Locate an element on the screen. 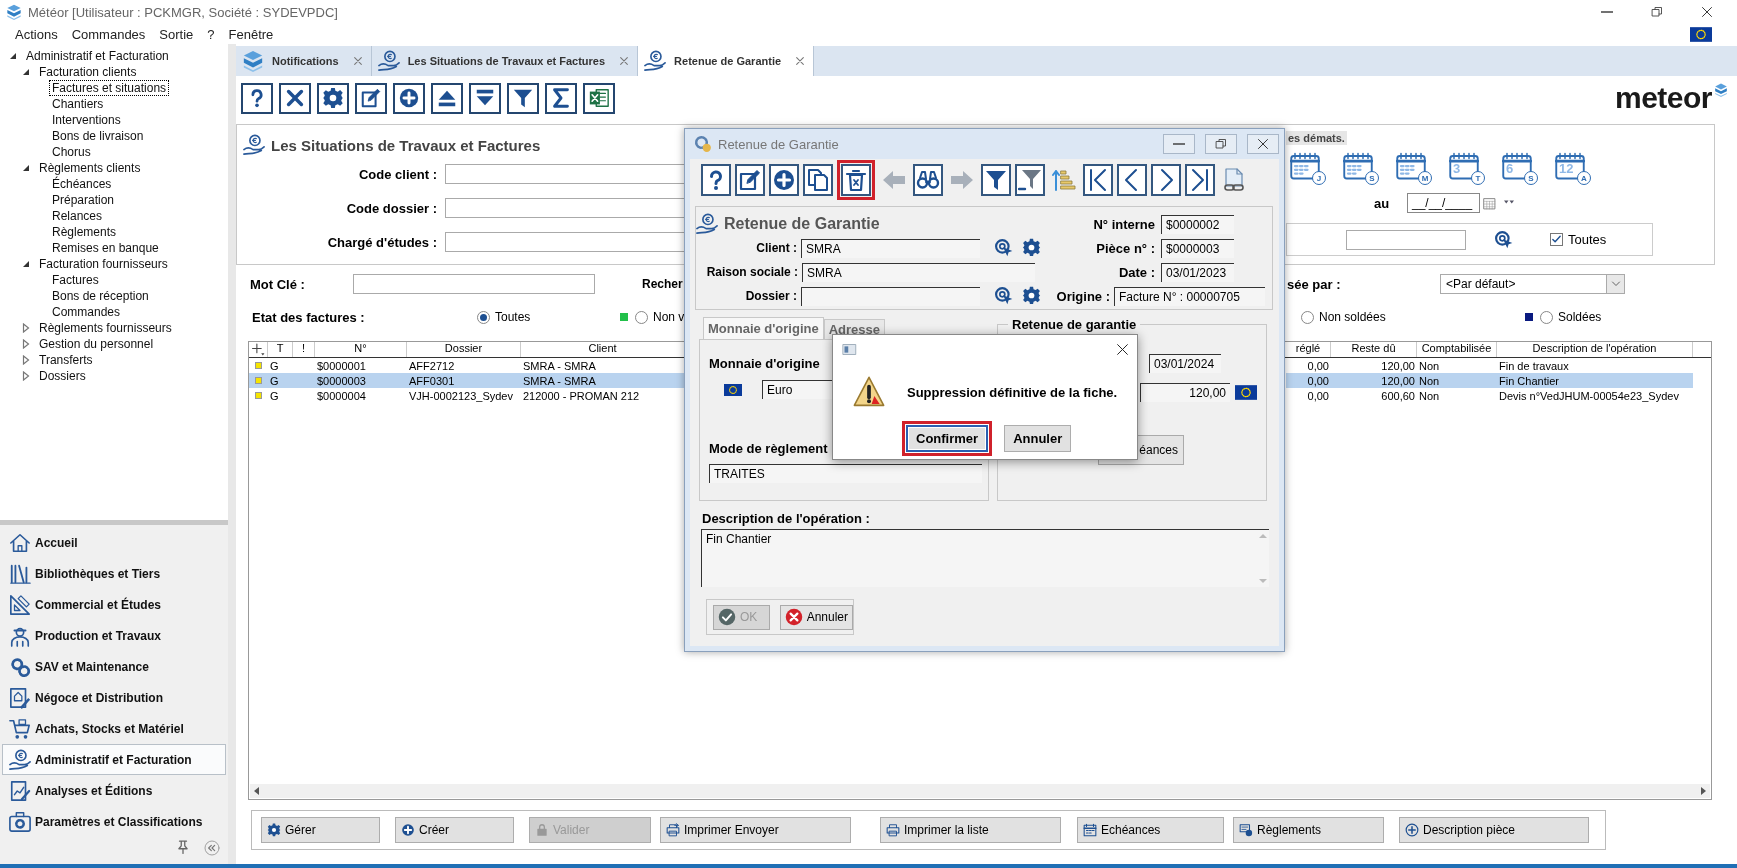  menu-item: ? is located at coordinates (211, 34).